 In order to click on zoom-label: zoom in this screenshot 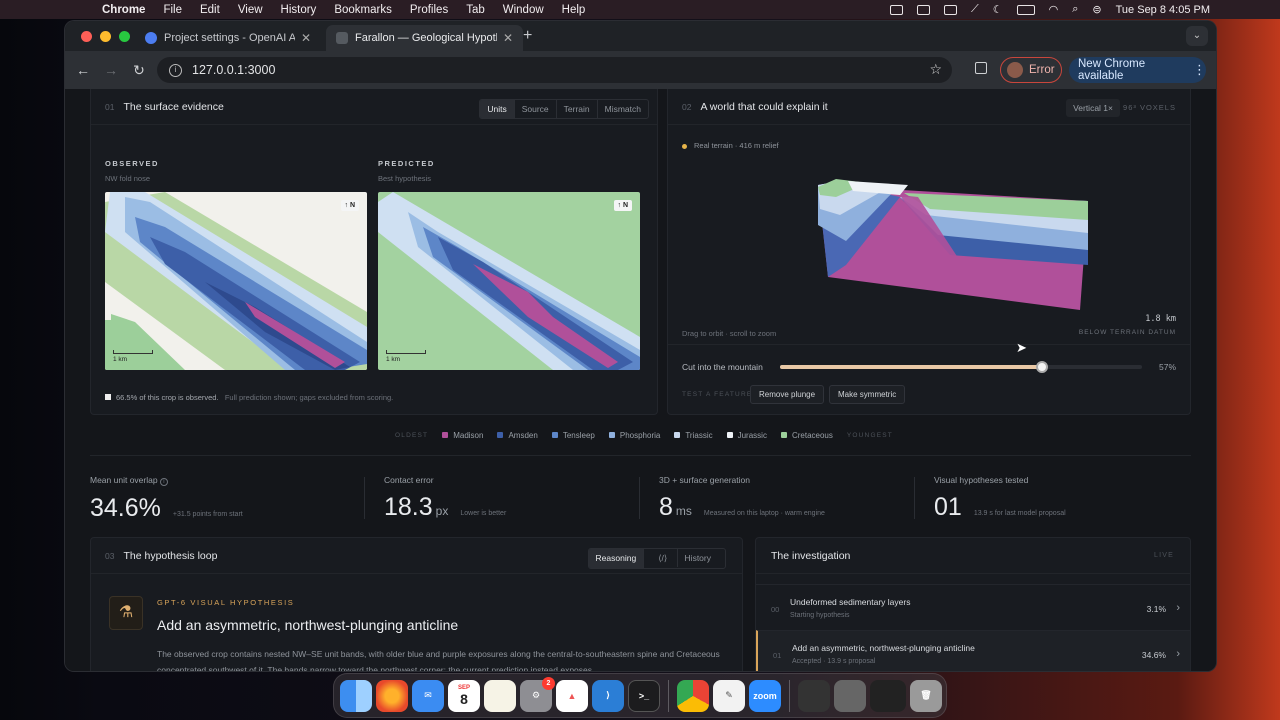, I will do `click(765, 695)`.